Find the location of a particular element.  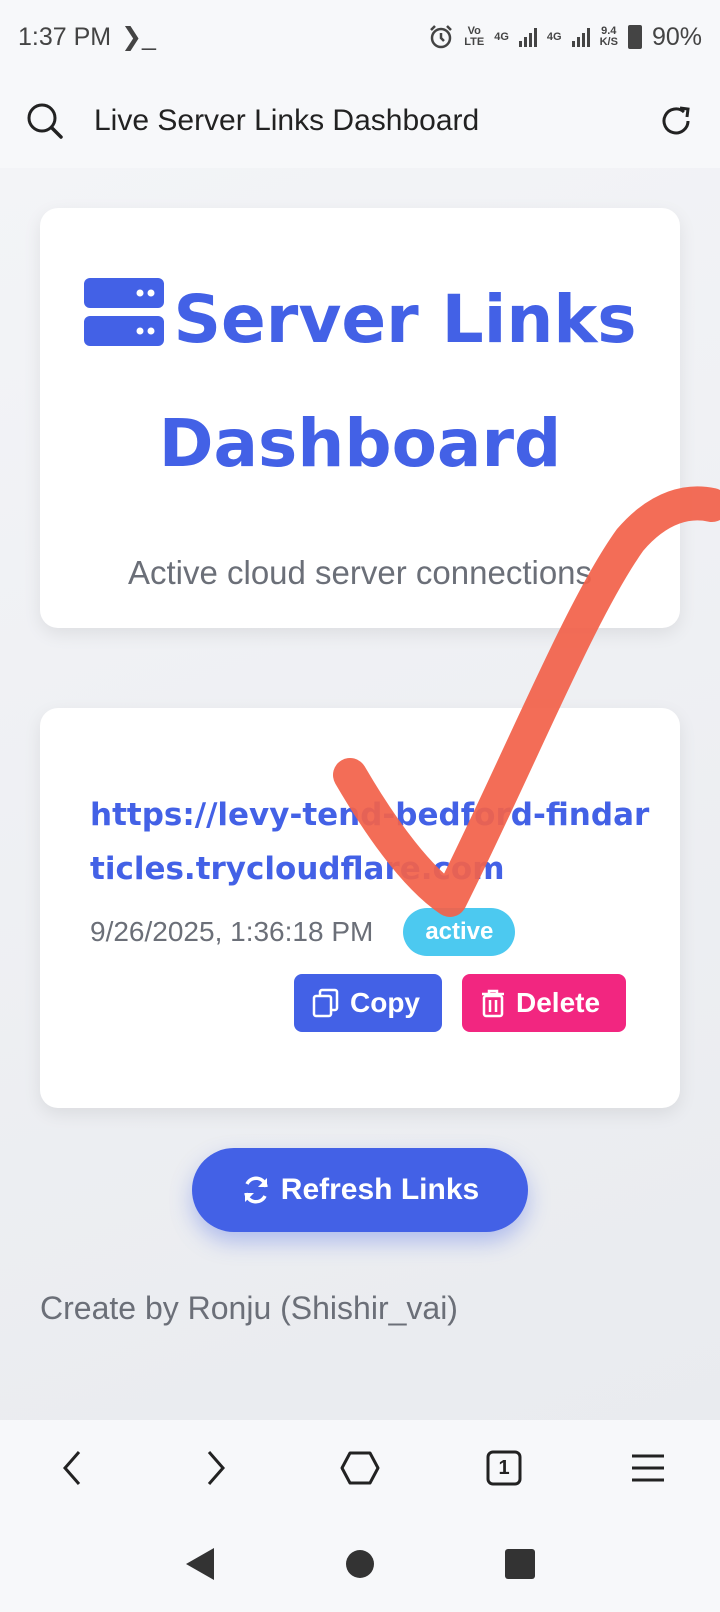

back-triangle-icon is located at coordinates (200, 1564).